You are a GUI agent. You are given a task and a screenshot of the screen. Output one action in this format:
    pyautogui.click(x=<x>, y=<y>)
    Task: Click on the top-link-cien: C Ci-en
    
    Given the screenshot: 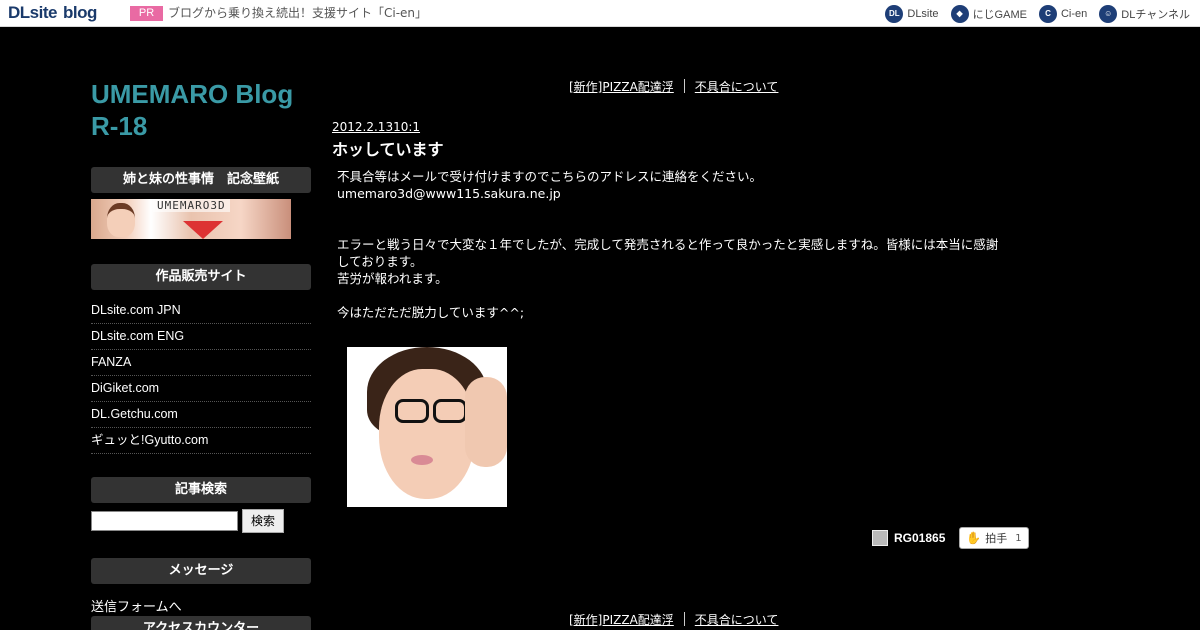 What is the action you would take?
    pyautogui.click(x=1063, y=14)
    